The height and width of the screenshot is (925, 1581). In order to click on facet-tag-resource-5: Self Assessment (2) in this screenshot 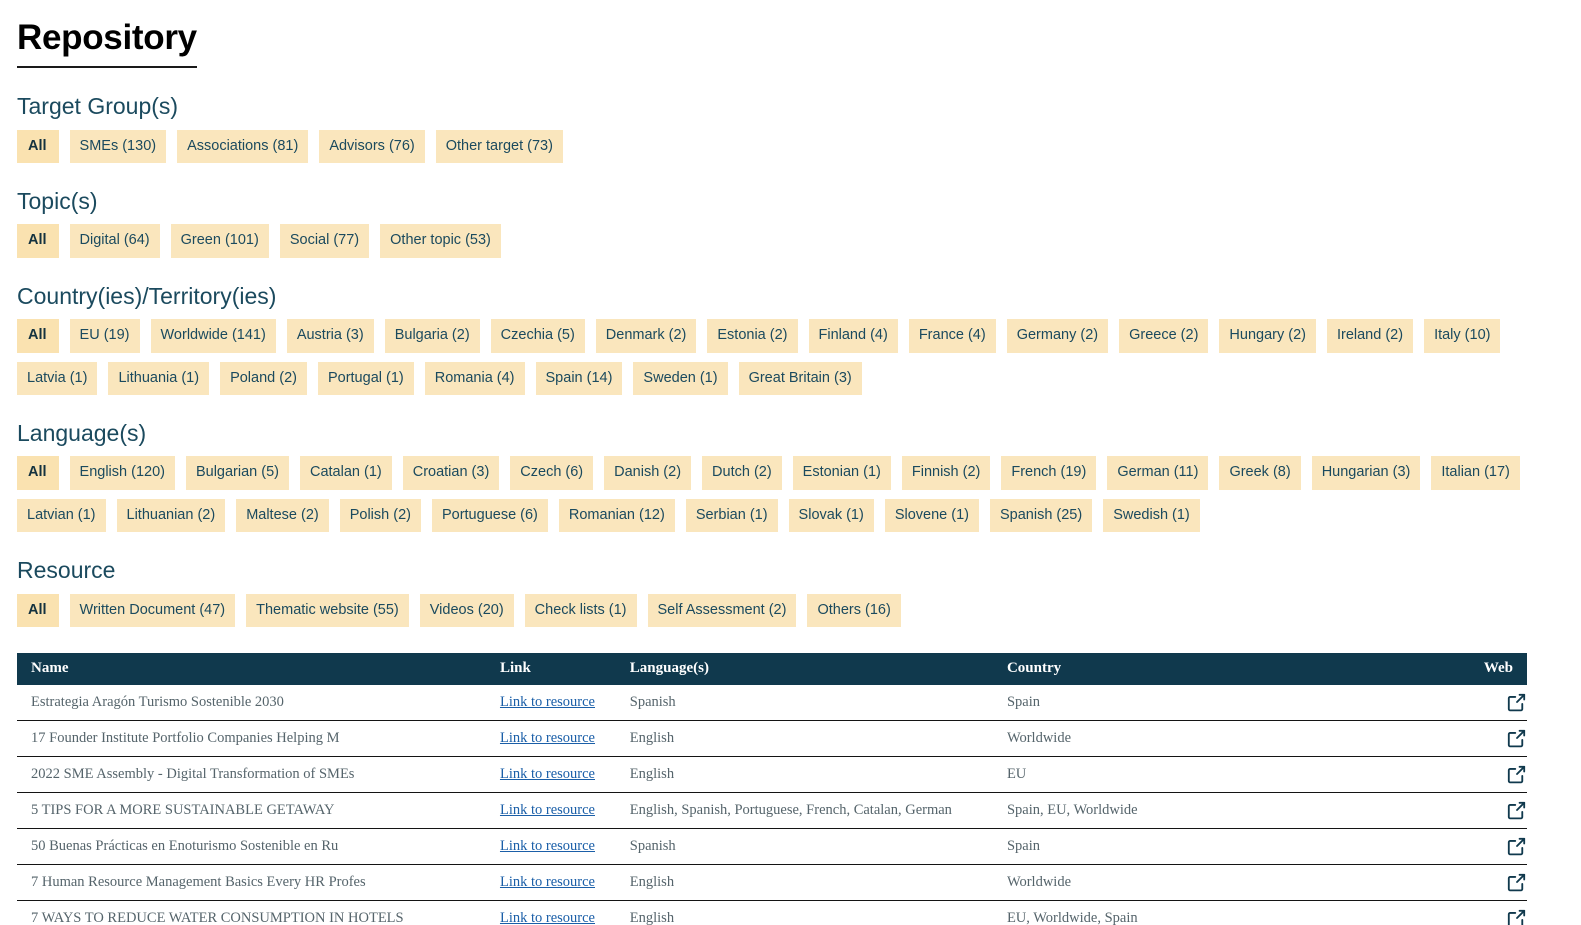, I will do `click(722, 610)`.